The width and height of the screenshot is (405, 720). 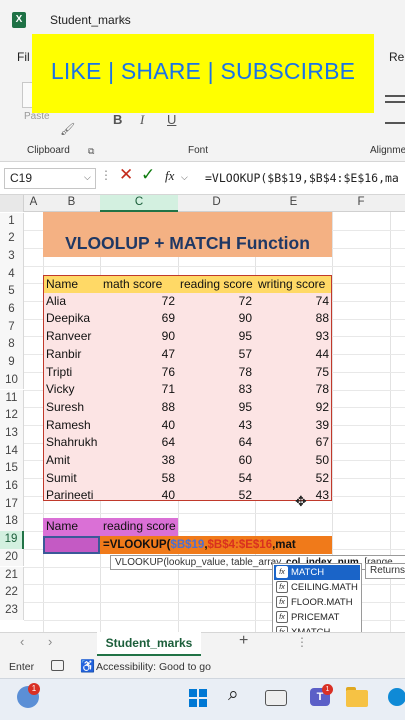 I want to click on file-explorer-icon, so click(x=357, y=698).